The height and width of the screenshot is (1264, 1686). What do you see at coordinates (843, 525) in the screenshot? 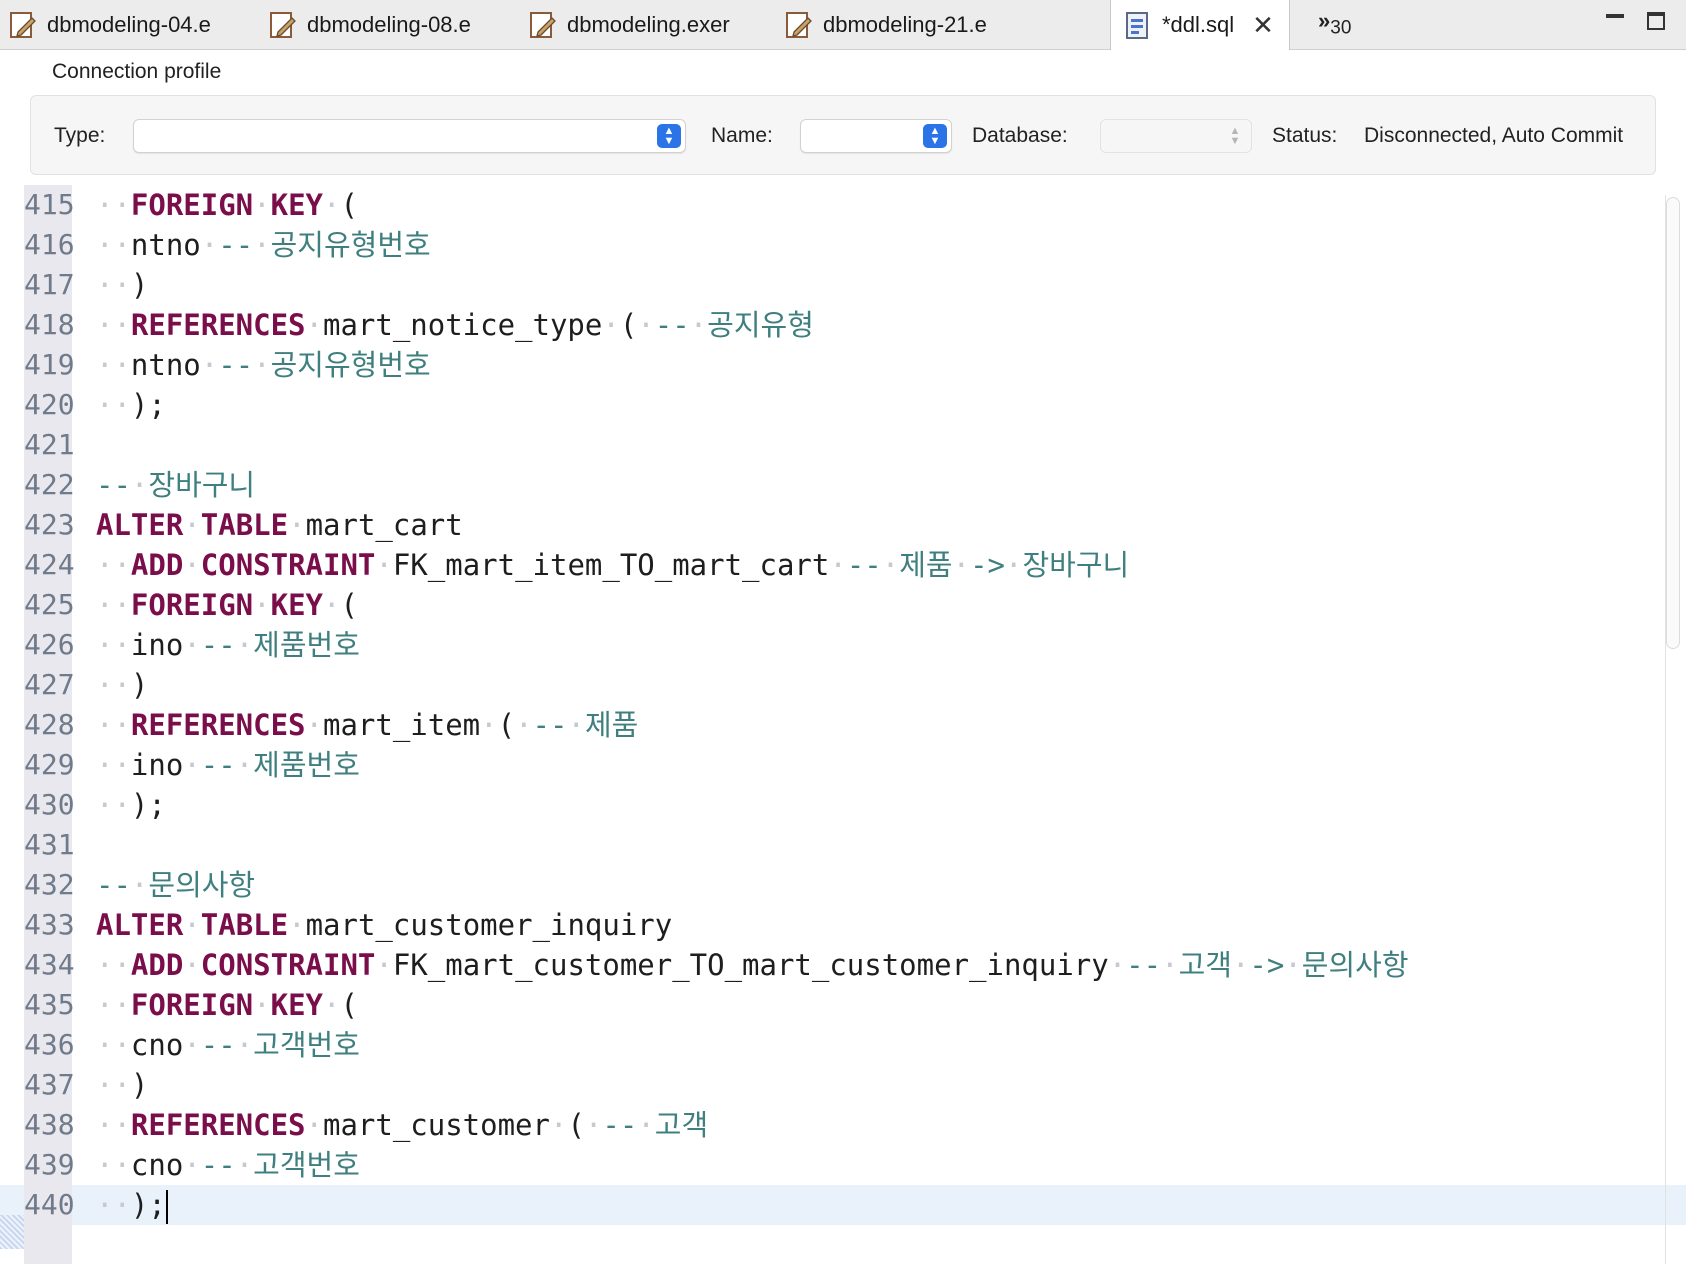
I see `code-line: 423 ALTER·TABLE·mart_cart` at bounding box center [843, 525].